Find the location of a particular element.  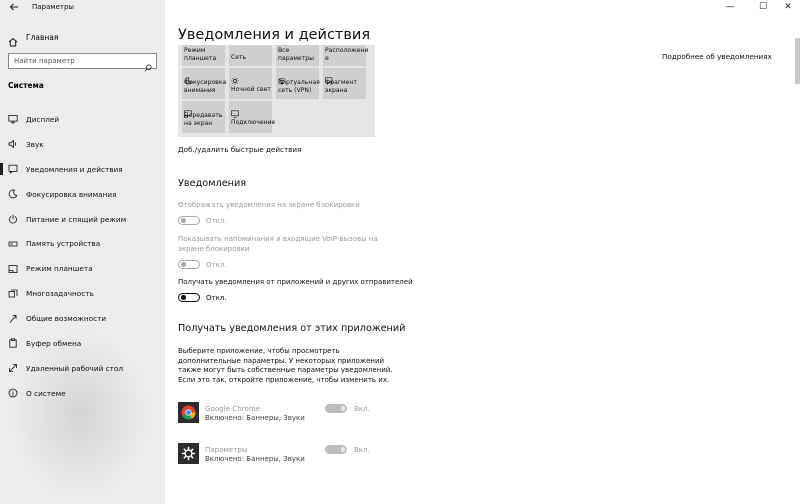

sun-icon is located at coordinates (235, 77).